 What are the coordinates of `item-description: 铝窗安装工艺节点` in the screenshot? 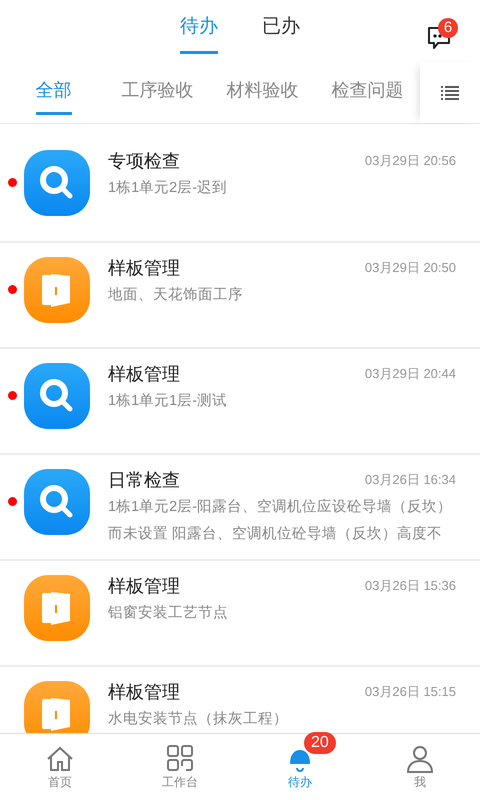 It's located at (168, 613).